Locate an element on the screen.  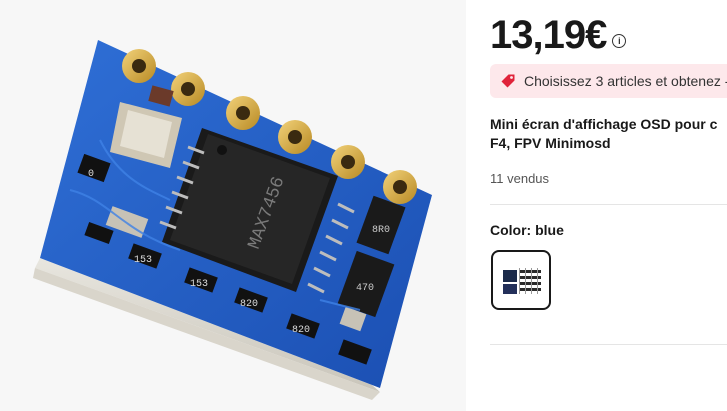
variant-swatch-blue is located at coordinates (521, 280).